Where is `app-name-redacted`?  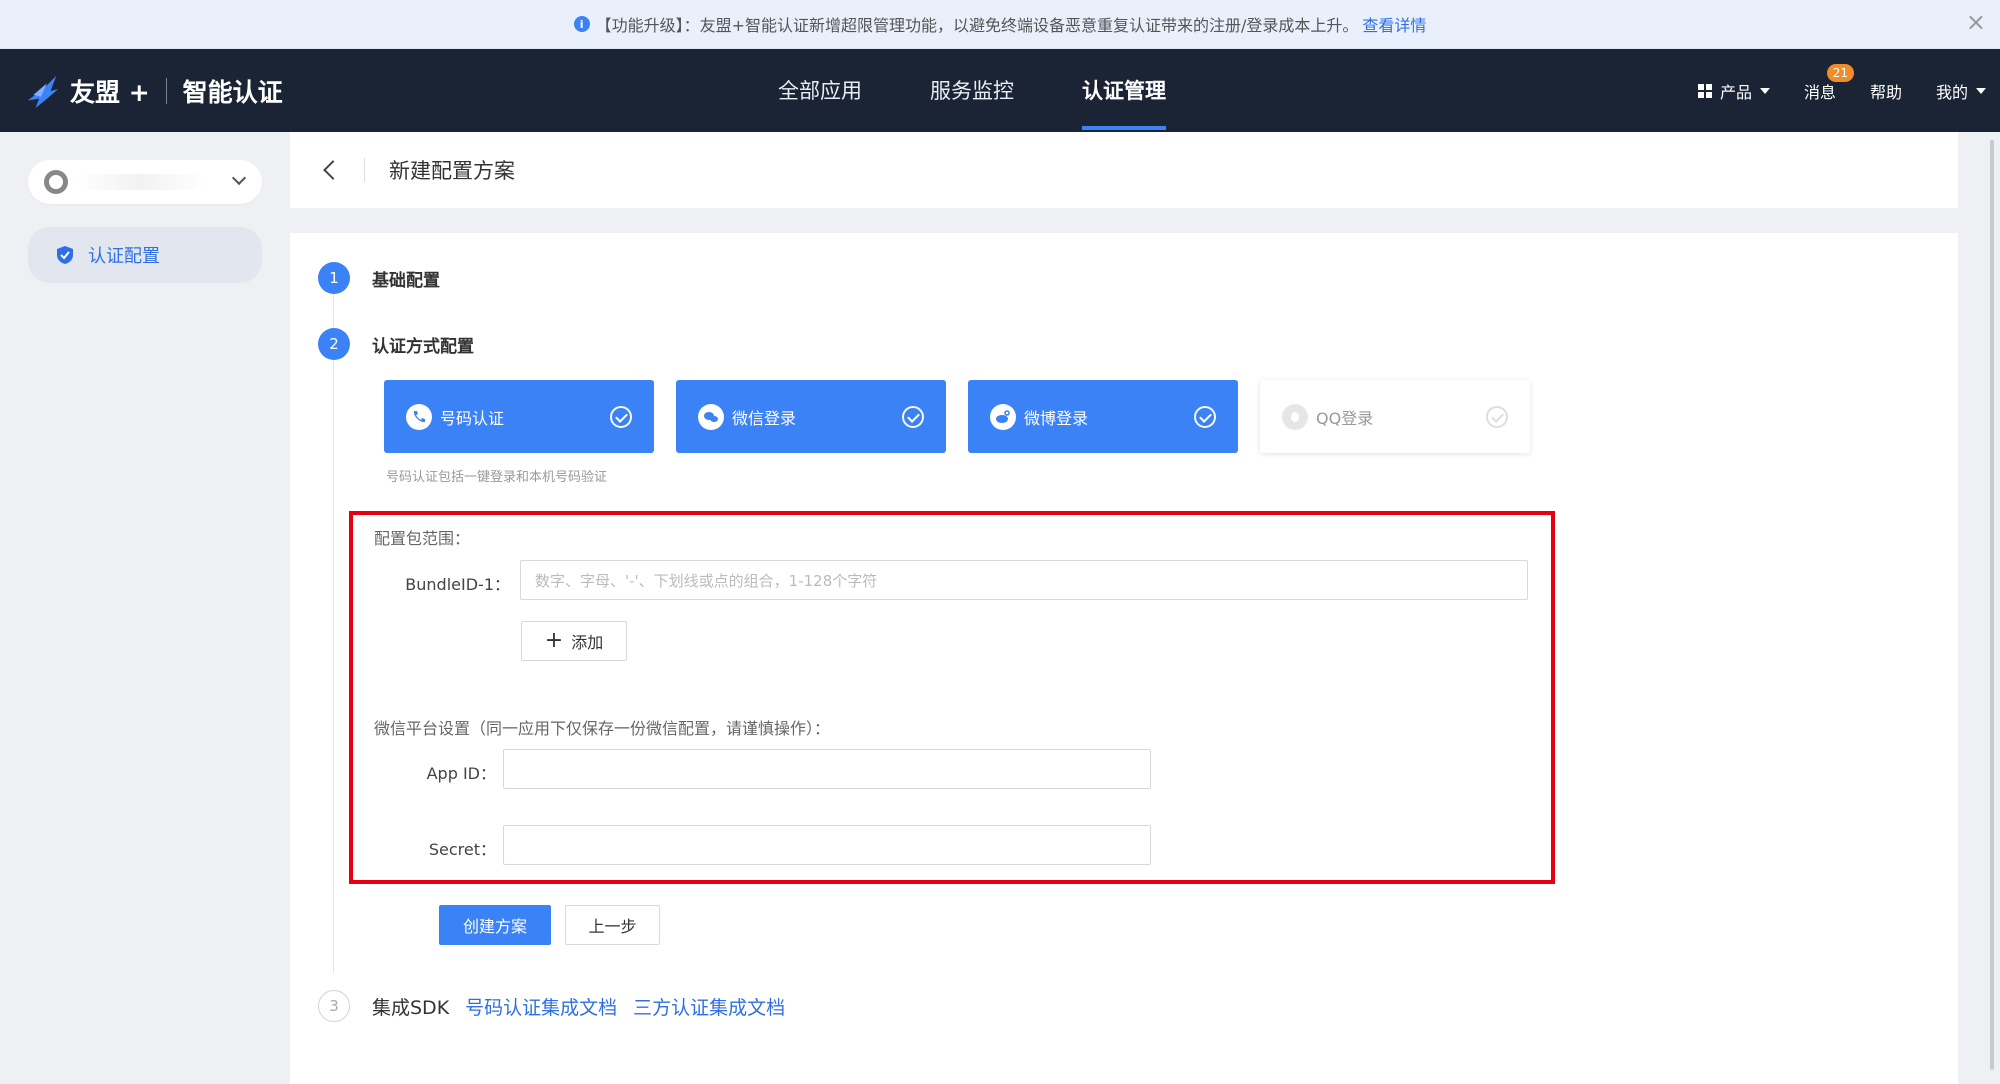 app-name-redacted is located at coordinates (141, 182).